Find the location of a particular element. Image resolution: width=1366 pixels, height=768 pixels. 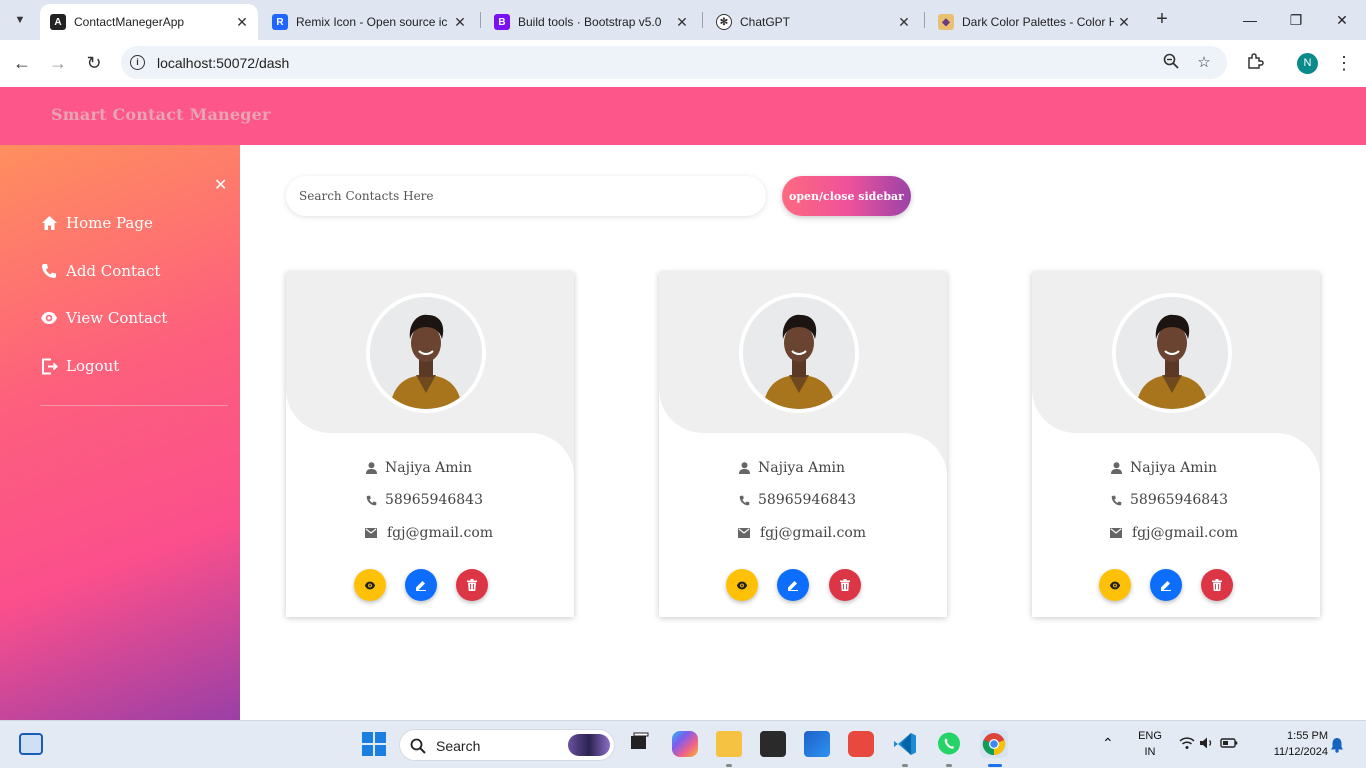

clipchamp-icon is located at coordinates (861, 744).